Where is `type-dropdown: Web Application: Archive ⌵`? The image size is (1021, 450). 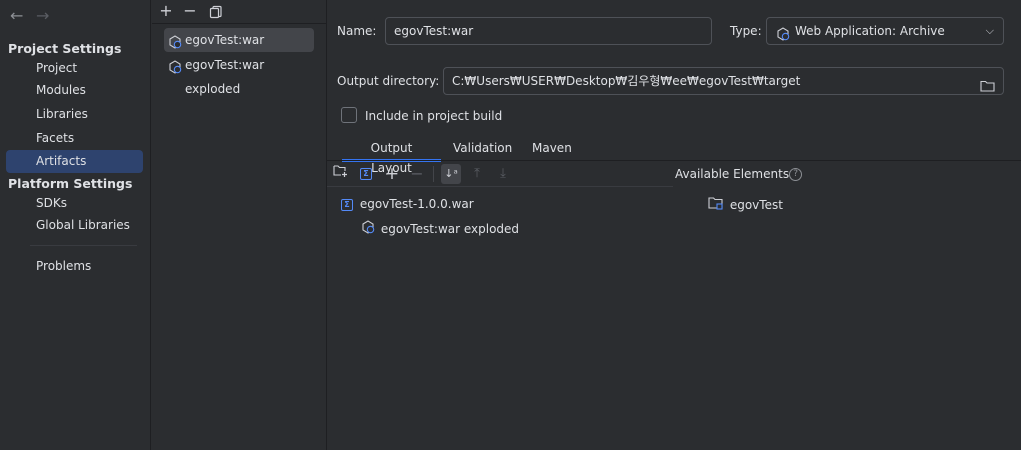 type-dropdown: Web Application: Archive ⌵ is located at coordinates (885, 31).